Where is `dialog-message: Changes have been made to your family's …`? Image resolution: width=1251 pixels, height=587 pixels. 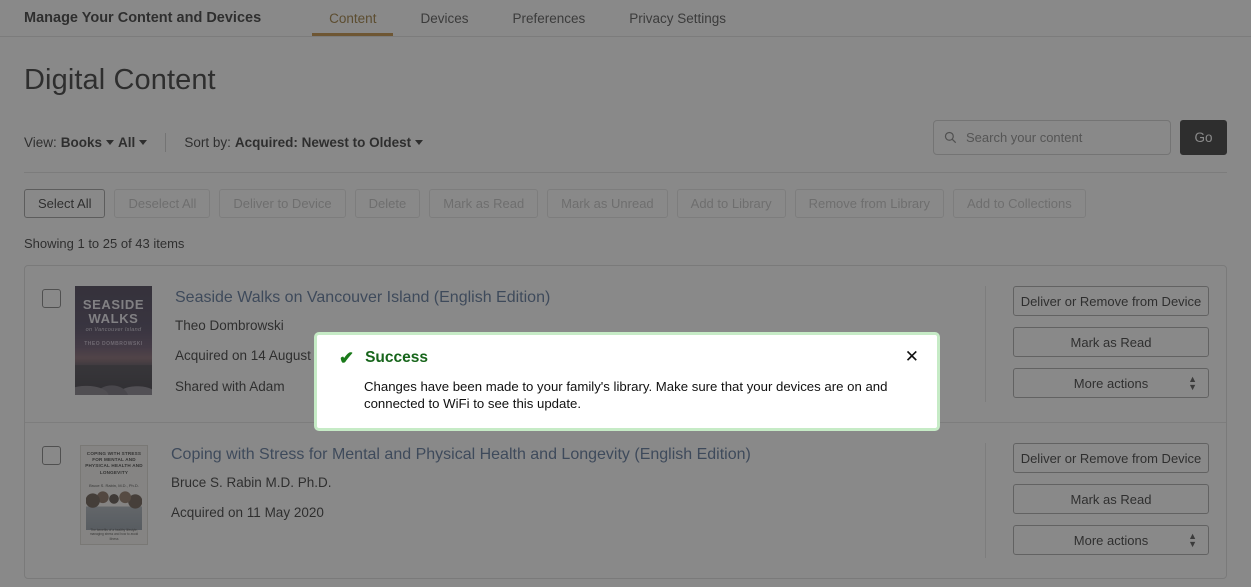
dialog-message: Changes have been made to your family's … is located at coordinates (626, 395).